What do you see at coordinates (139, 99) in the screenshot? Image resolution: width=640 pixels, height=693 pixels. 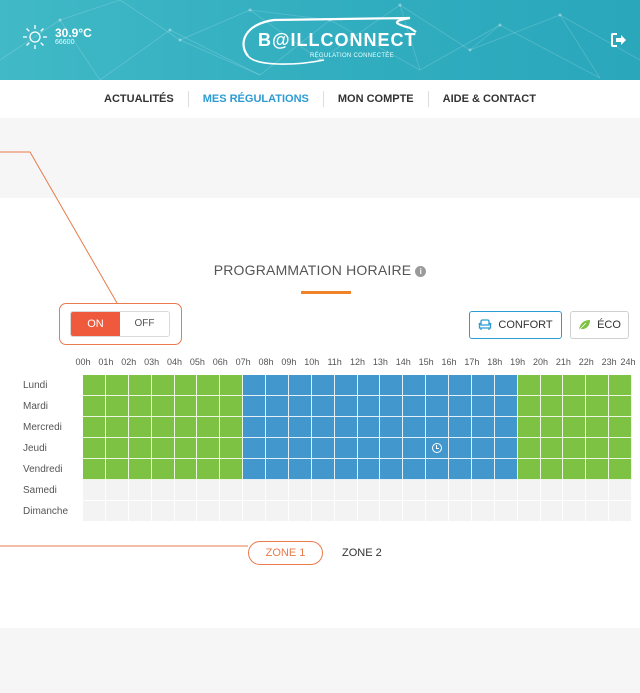 I see `nav-item-actualites: ACTUALITÉS` at bounding box center [139, 99].